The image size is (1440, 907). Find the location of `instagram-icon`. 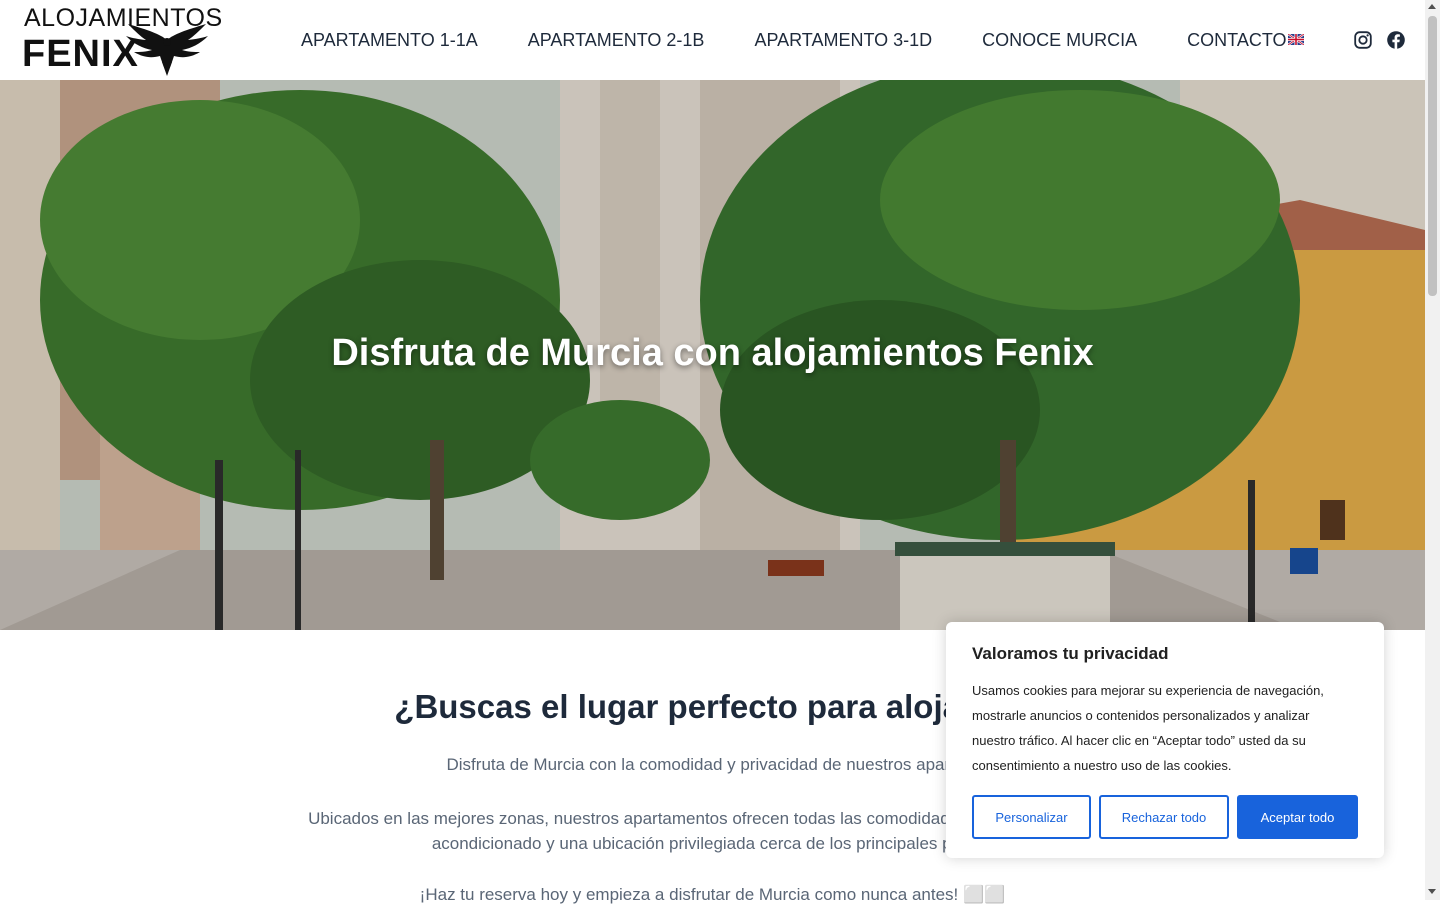

instagram-icon is located at coordinates (1363, 40).